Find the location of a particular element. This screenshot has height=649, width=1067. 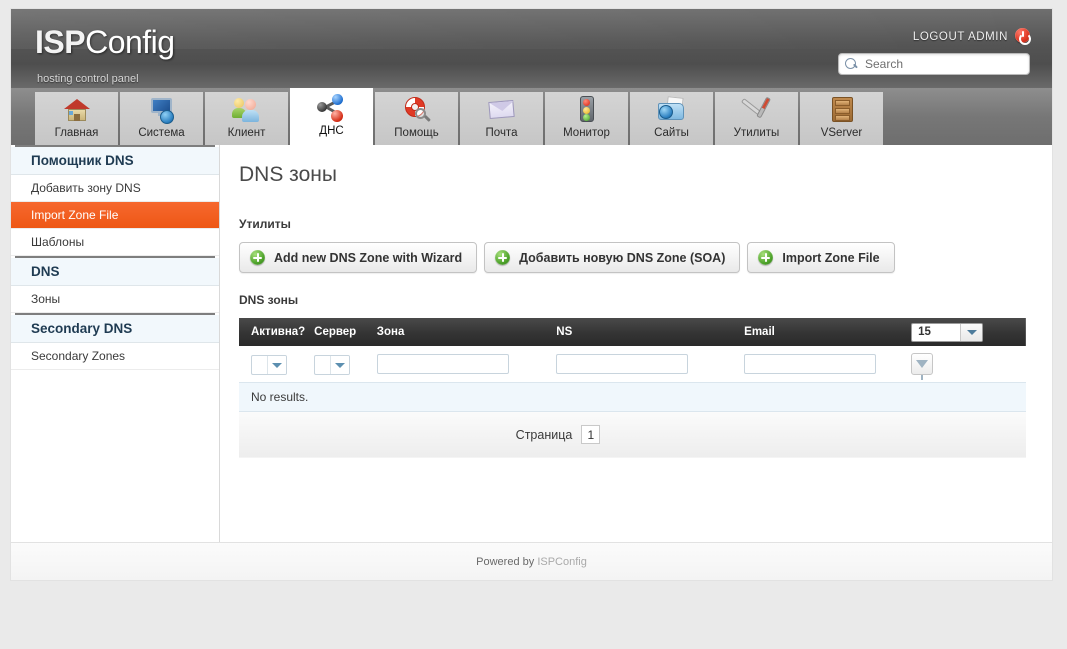

table-empty-row: No results. is located at coordinates (632, 396).